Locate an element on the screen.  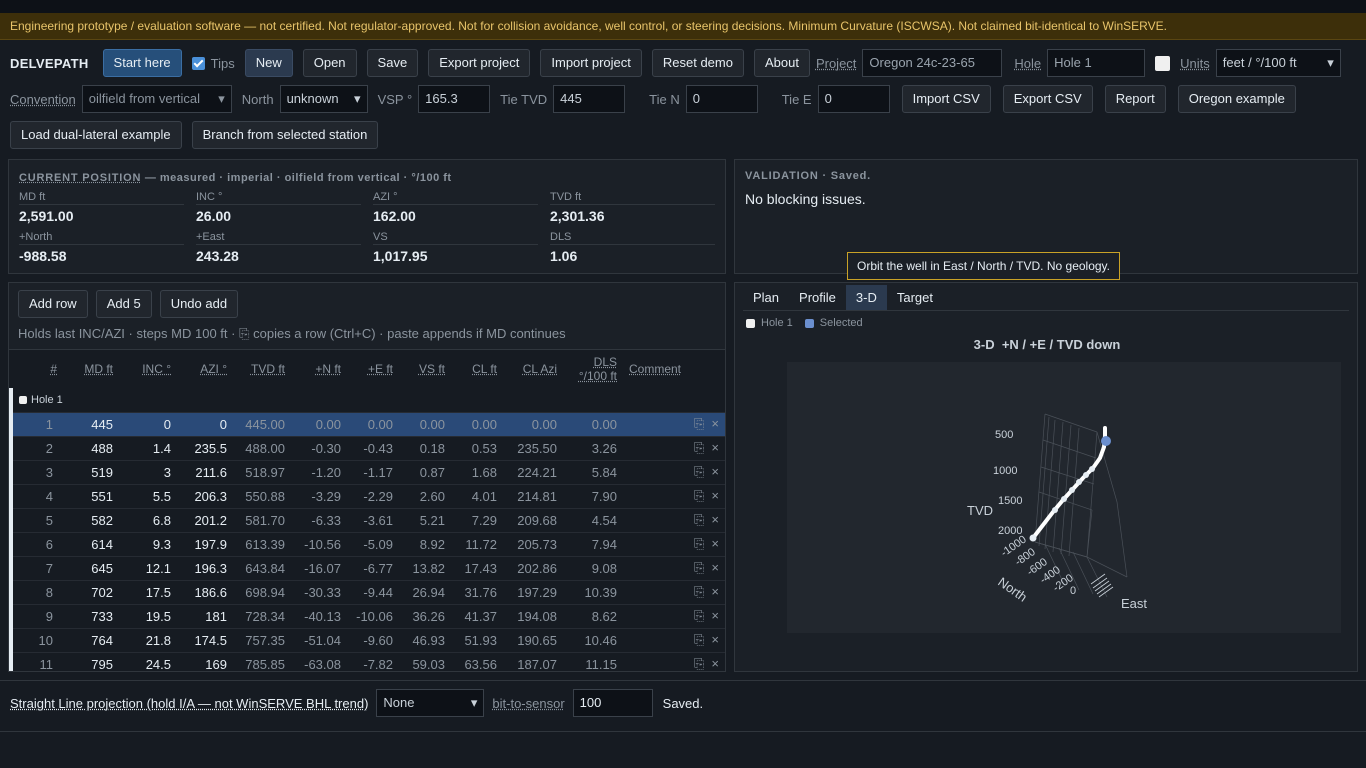
reset-demo-button: Reset demo is located at coordinates (697, 63).